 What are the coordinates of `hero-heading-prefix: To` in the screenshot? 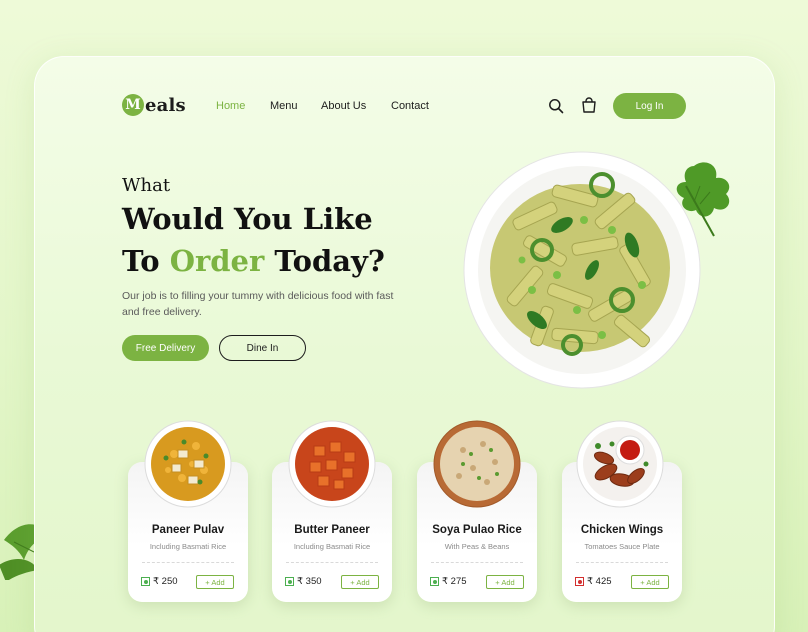 It's located at (146, 261).